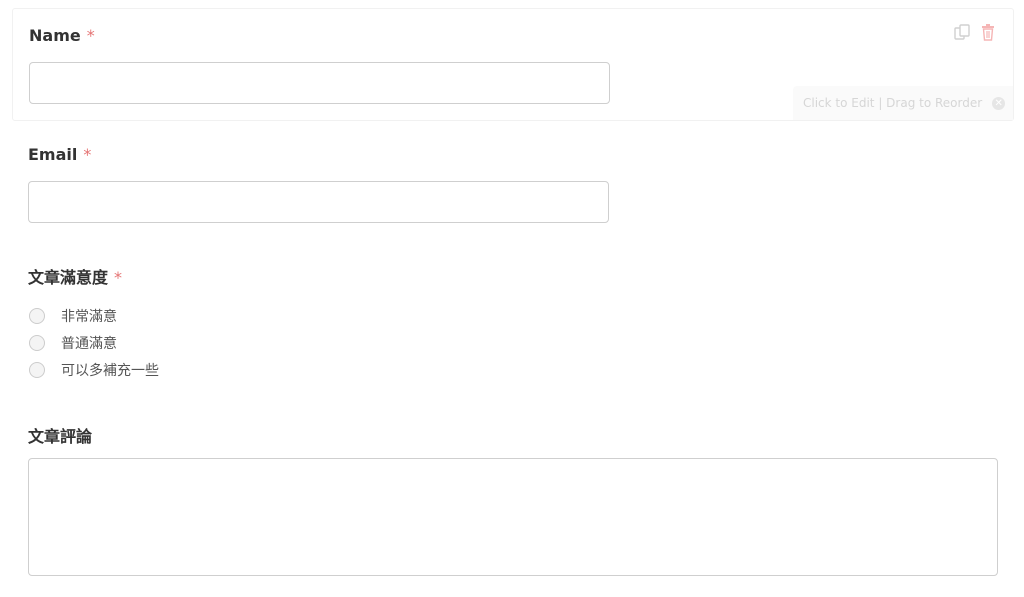  Describe the element at coordinates (110, 370) in the screenshot. I see `radio-option-label: 可以多補充一些` at that location.